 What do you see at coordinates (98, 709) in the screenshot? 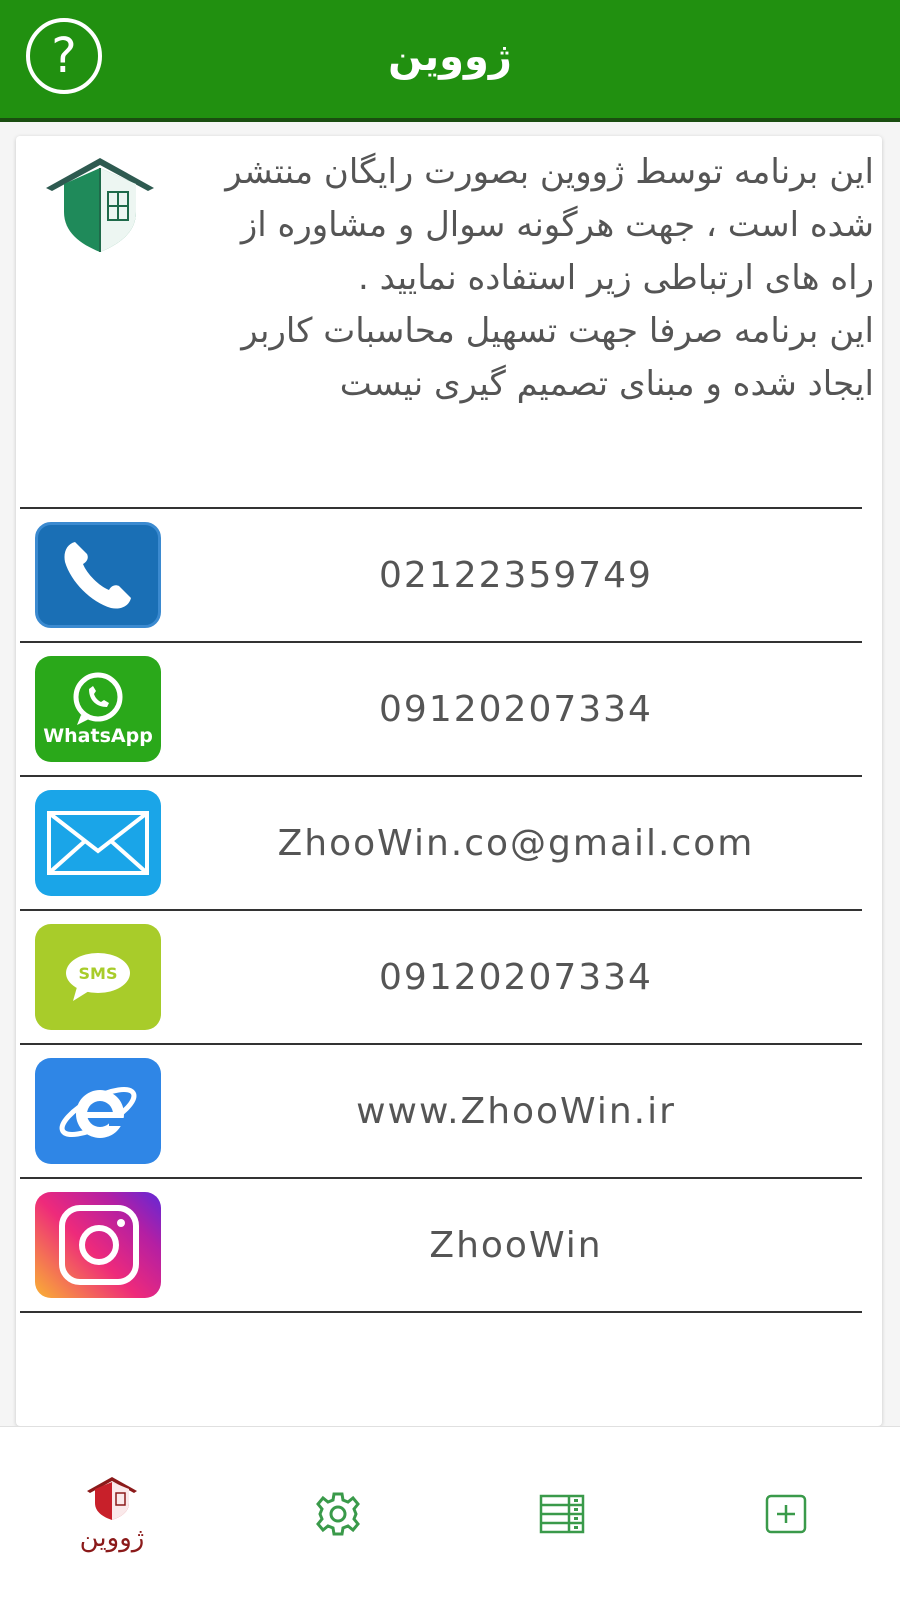
I see `whatsapp-icon: WhatsApp` at bounding box center [98, 709].